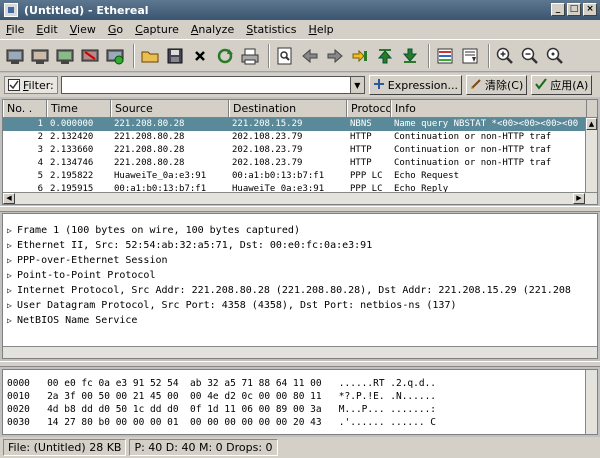 The image size is (600, 458). What do you see at coordinates (79, 108) in the screenshot?
I see `column-header-time: Time` at bounding box center [79, 108].